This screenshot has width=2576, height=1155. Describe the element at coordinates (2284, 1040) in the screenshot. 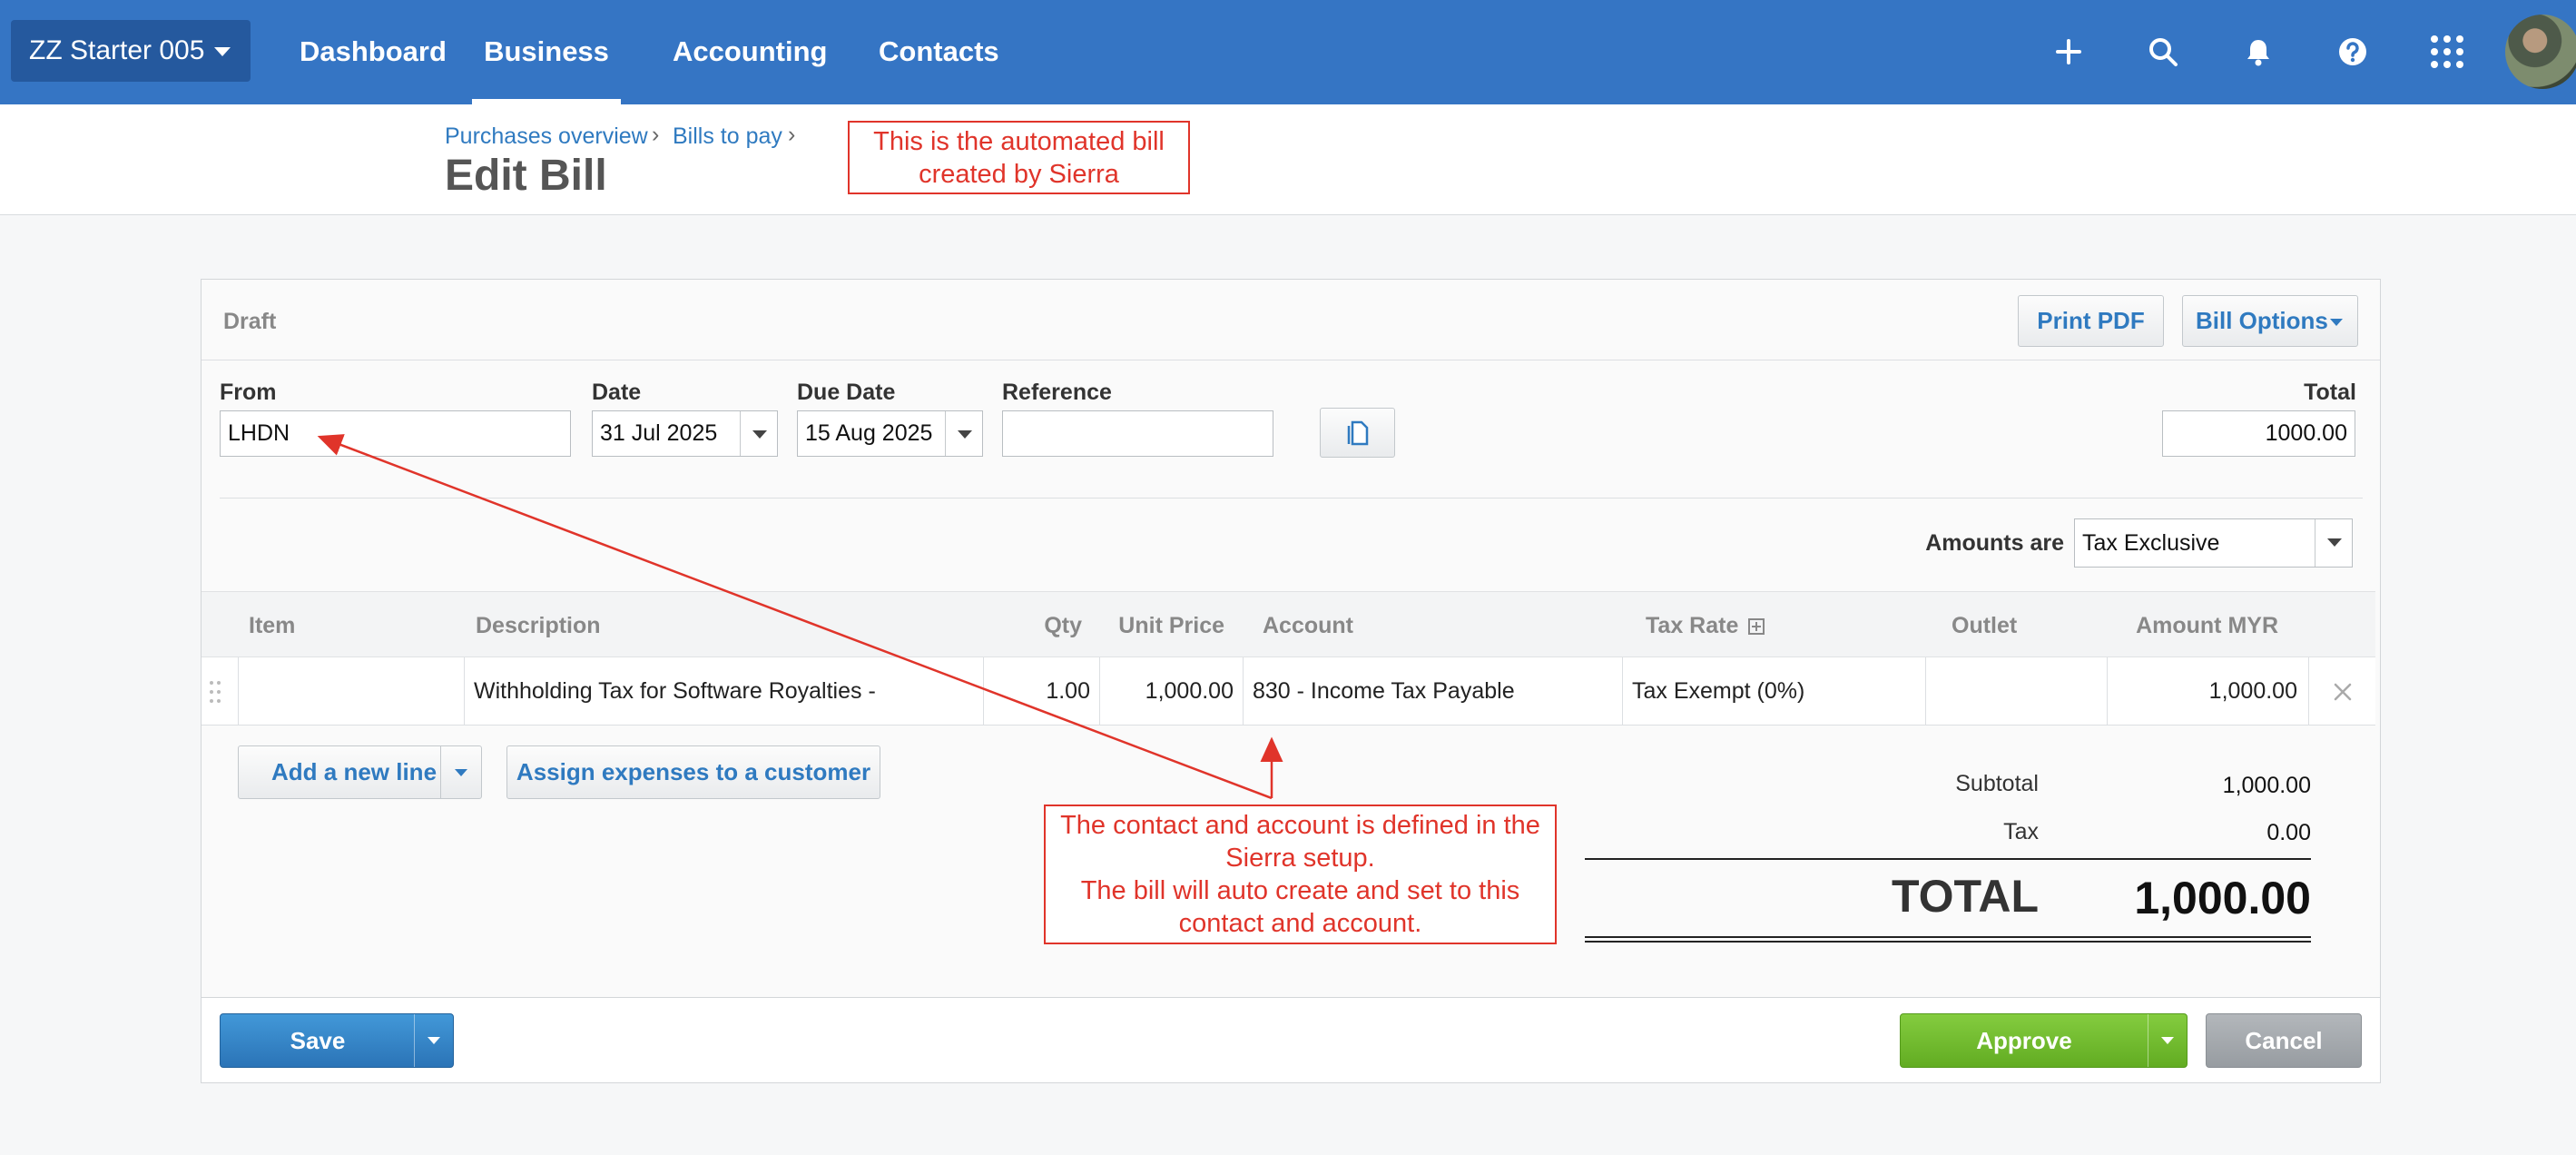

I see `cancel-button: Cancel` at that location.